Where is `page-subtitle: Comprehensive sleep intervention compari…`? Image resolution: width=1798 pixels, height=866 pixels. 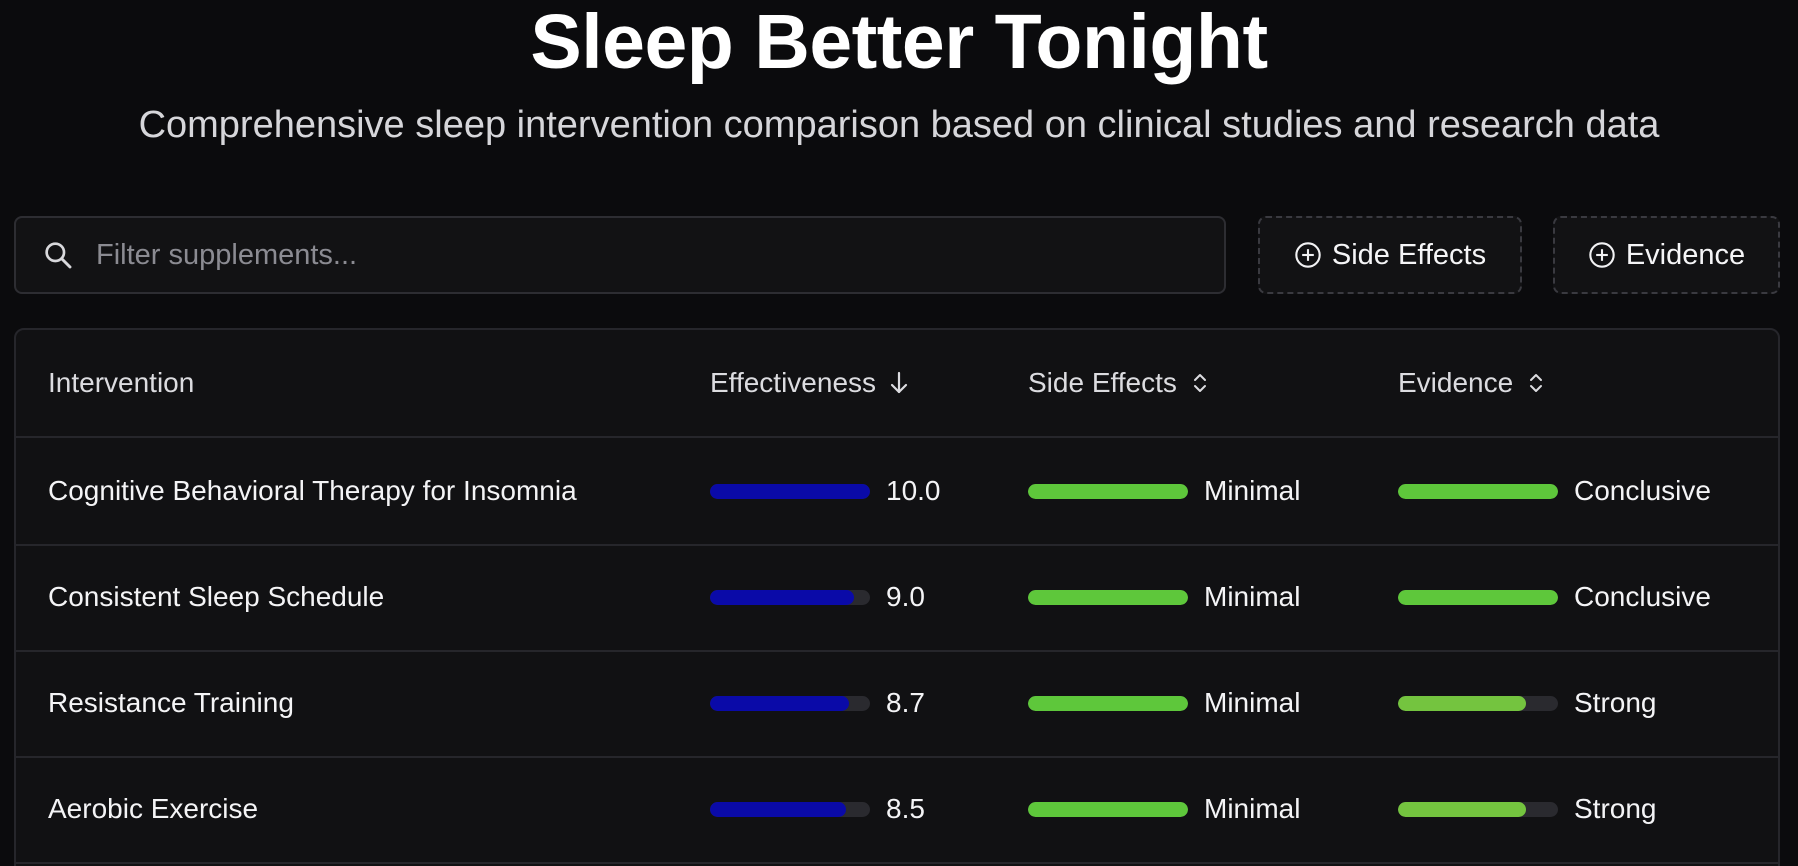 page-subtitle: Comprehensive sleep intervention compari… is located at coordinates (899, 125).